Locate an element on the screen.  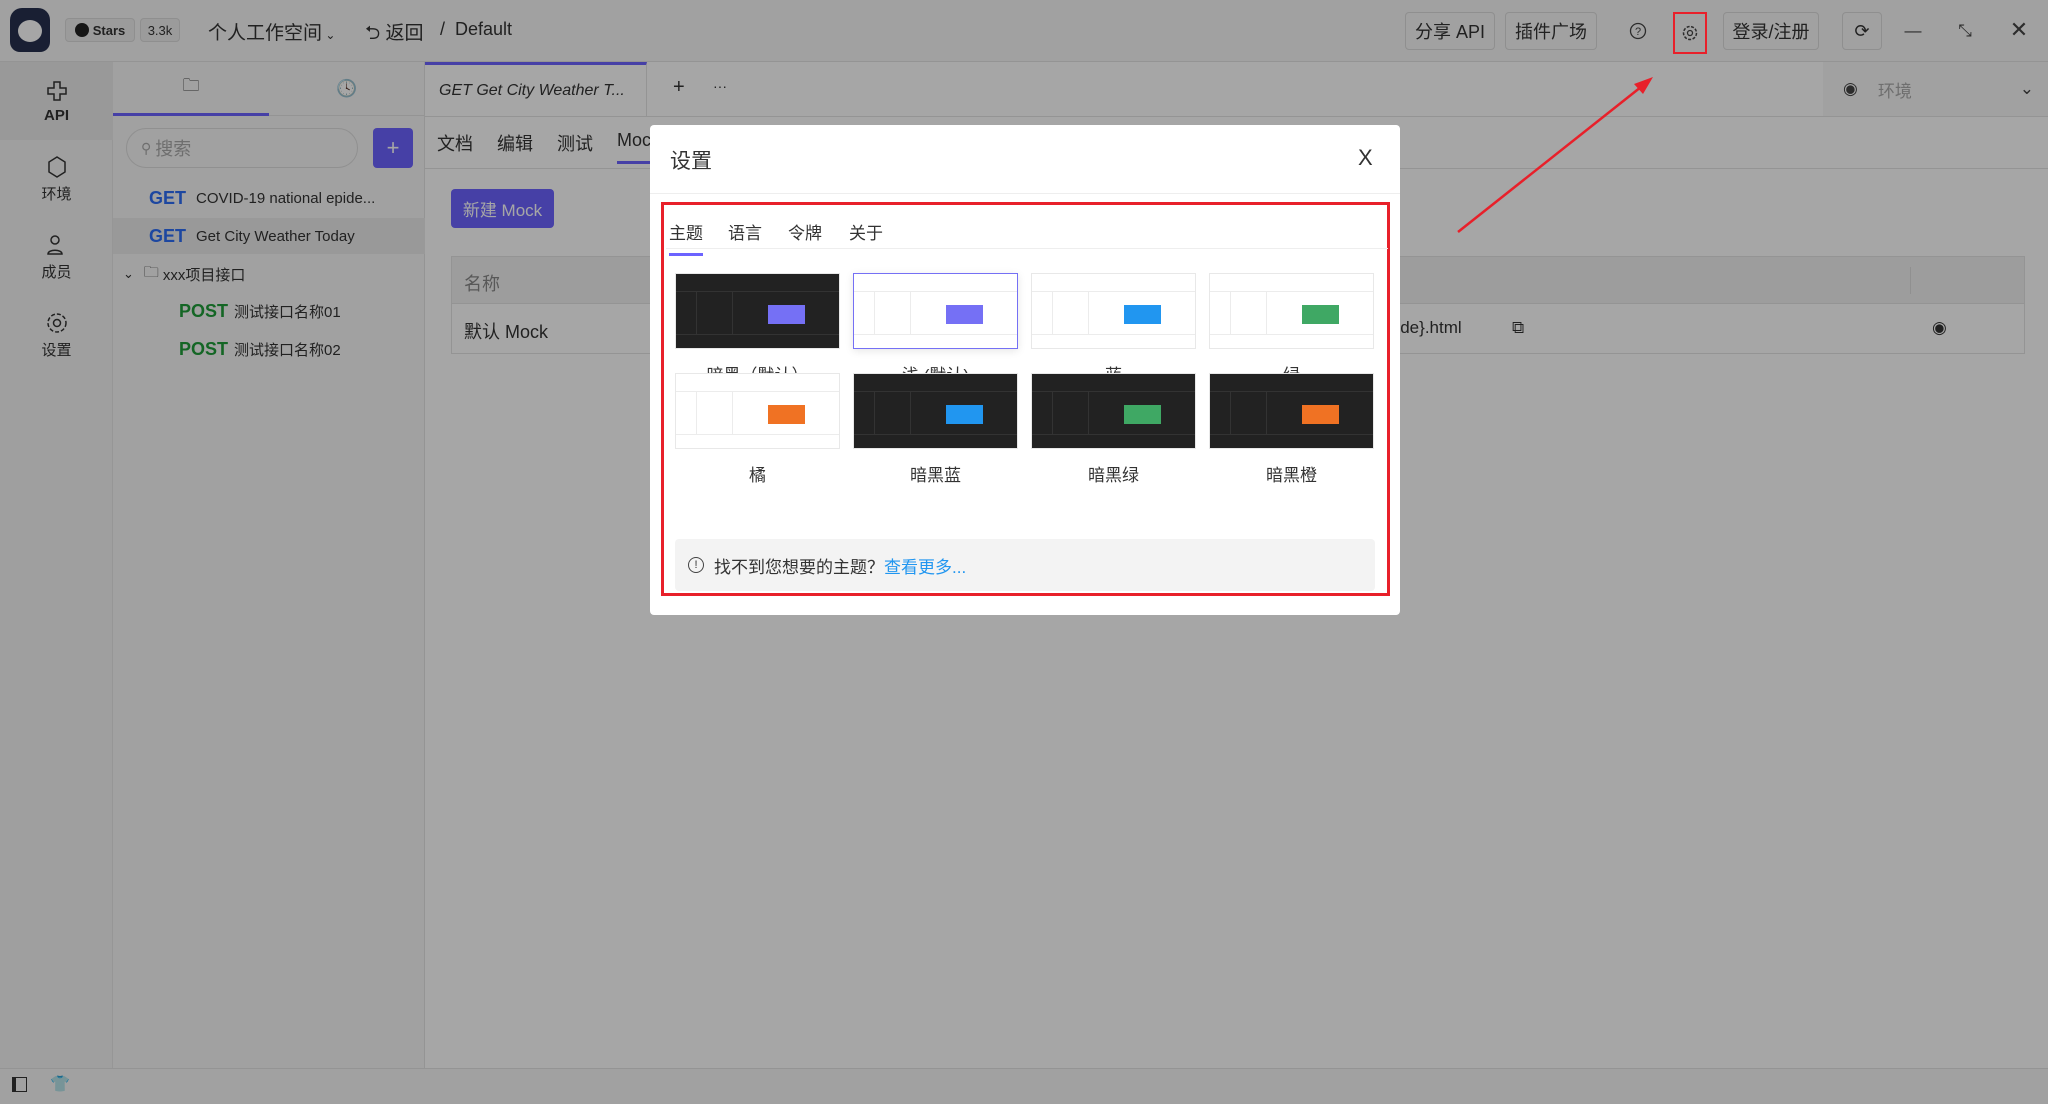
theme-label: 暗黑蓝 is located at coordinates (935, 475).